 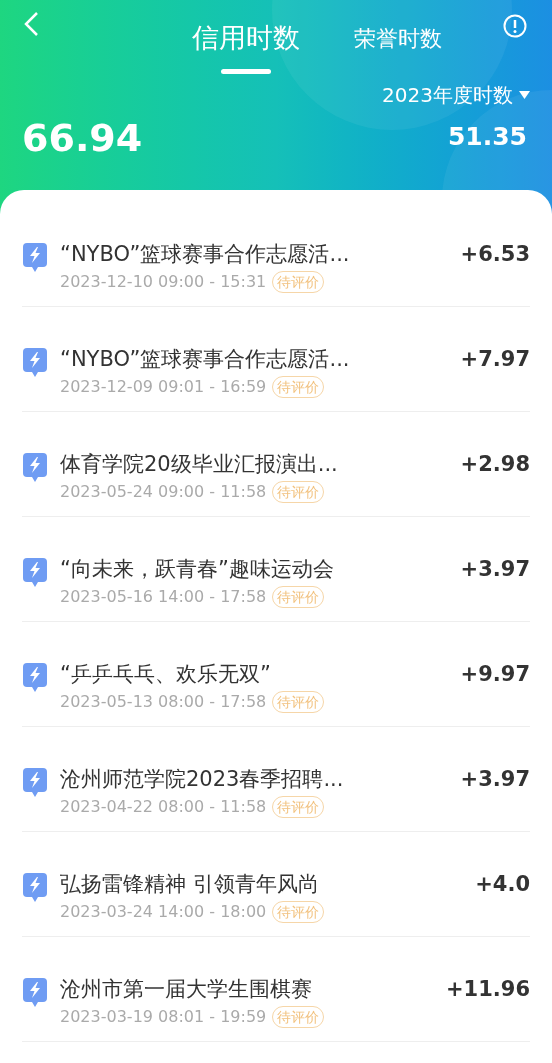 I want to click on record-time: 2023-12-10 09:00 - 15:31, so click(x=163, y=282).